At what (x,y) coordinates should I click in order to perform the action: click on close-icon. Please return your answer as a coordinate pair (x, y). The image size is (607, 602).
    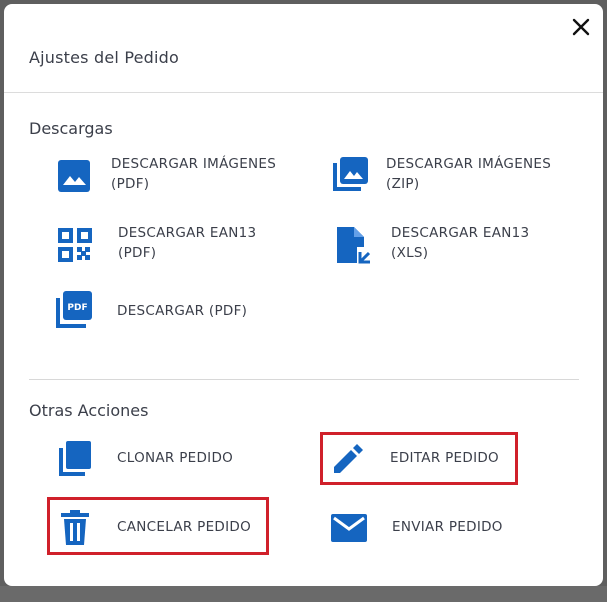
    Looking at the image, I should click on (581, 27).